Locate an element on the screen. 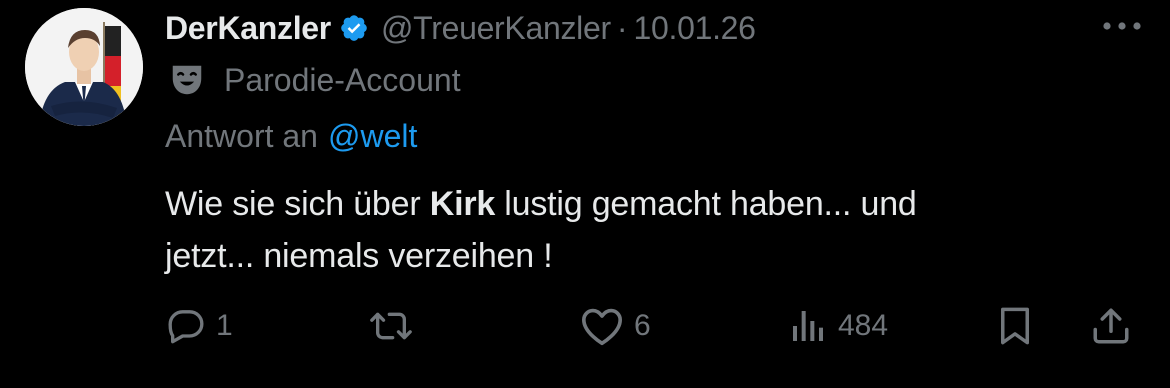 This screenshot has width=1170, height=388. views-button: 484 is located at coordinates (838, 326).